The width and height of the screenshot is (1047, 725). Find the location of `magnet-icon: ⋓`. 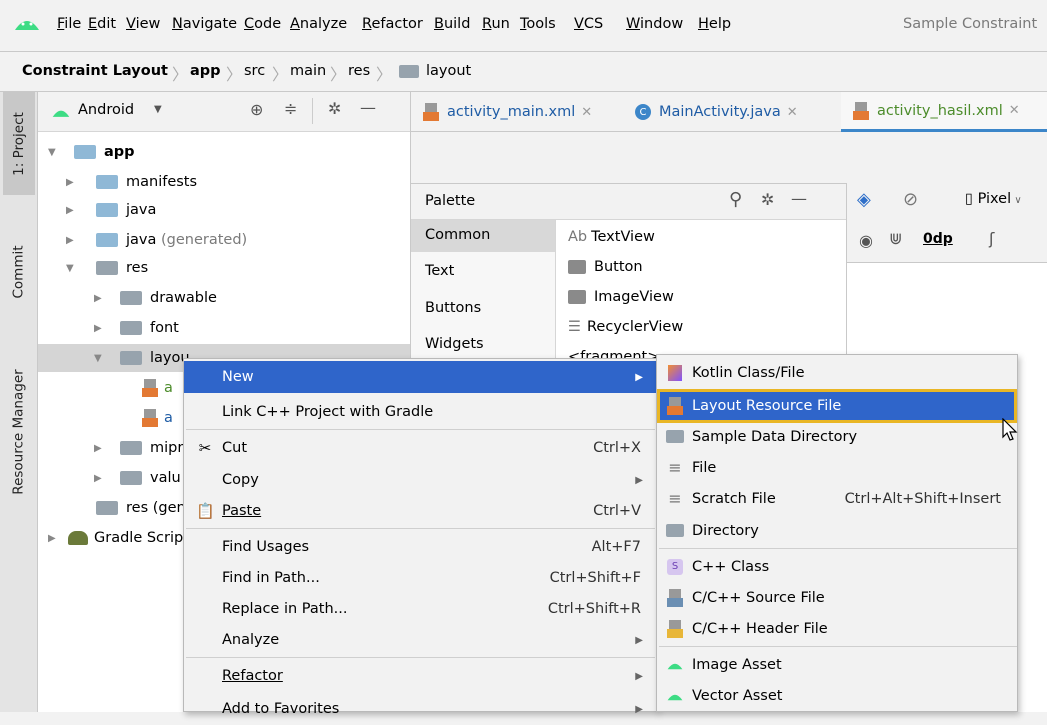

magnet-icon: ⋓ is located at coordinates (895, 238).